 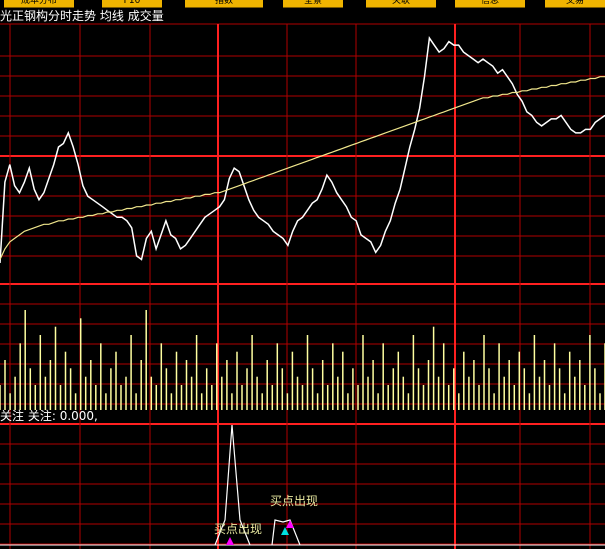 I want to click on buy-signal-label: 买点出现, so click(x=238, y=529).